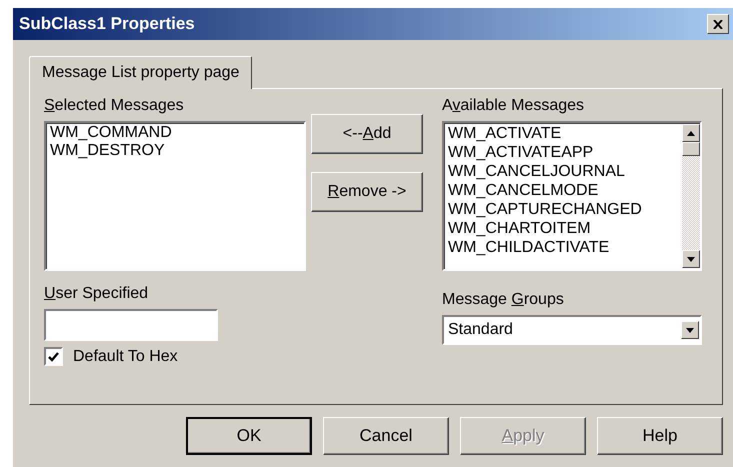 The width and height of the screenshot is (733, 467). I want to click on dialog-button: OK, so click(249, 436).